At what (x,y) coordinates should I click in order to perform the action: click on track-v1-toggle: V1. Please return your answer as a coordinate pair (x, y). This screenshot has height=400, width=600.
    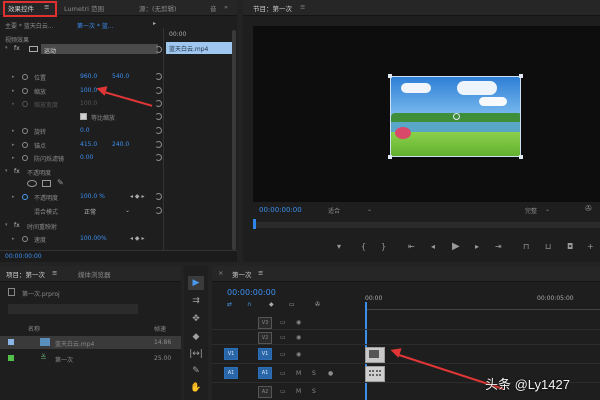
    Looking at the image, I should click on (265, 354).